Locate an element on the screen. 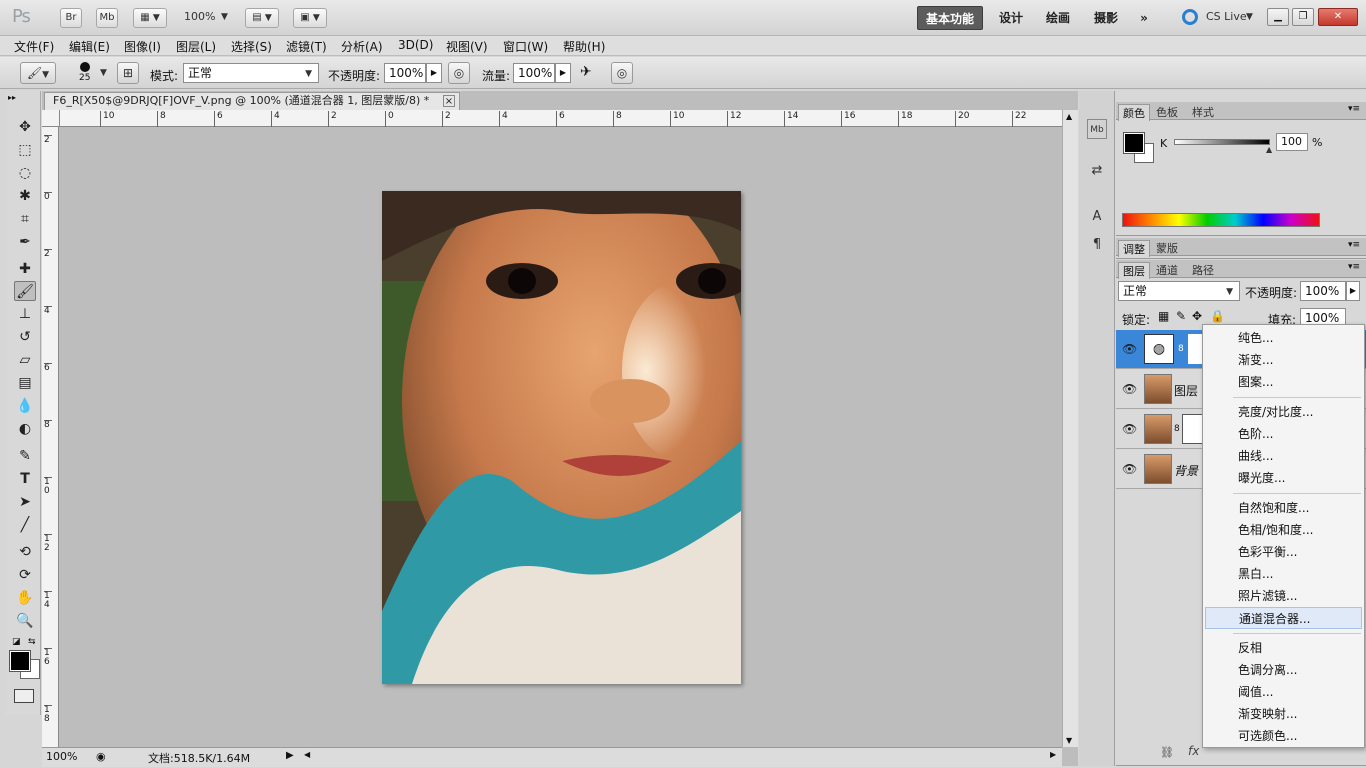  collapse-icon: ▸▸ is located at coordinates (12, 97).